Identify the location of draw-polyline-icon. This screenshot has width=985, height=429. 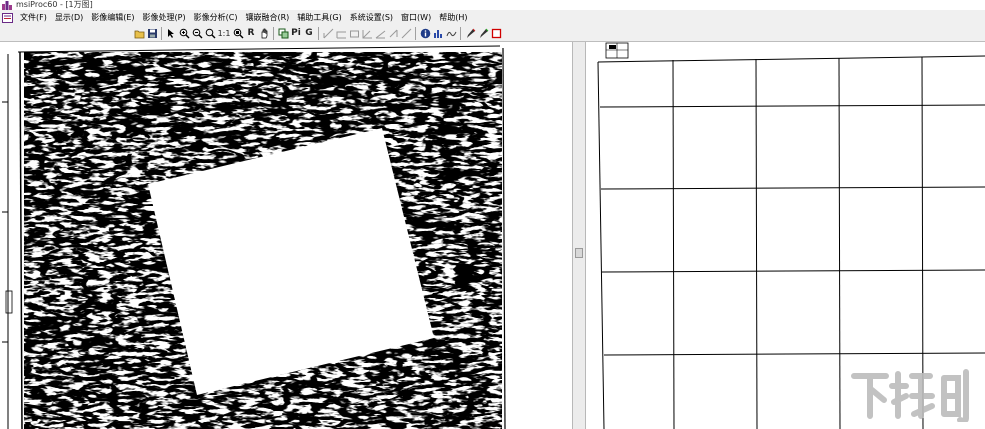
(341, 33).